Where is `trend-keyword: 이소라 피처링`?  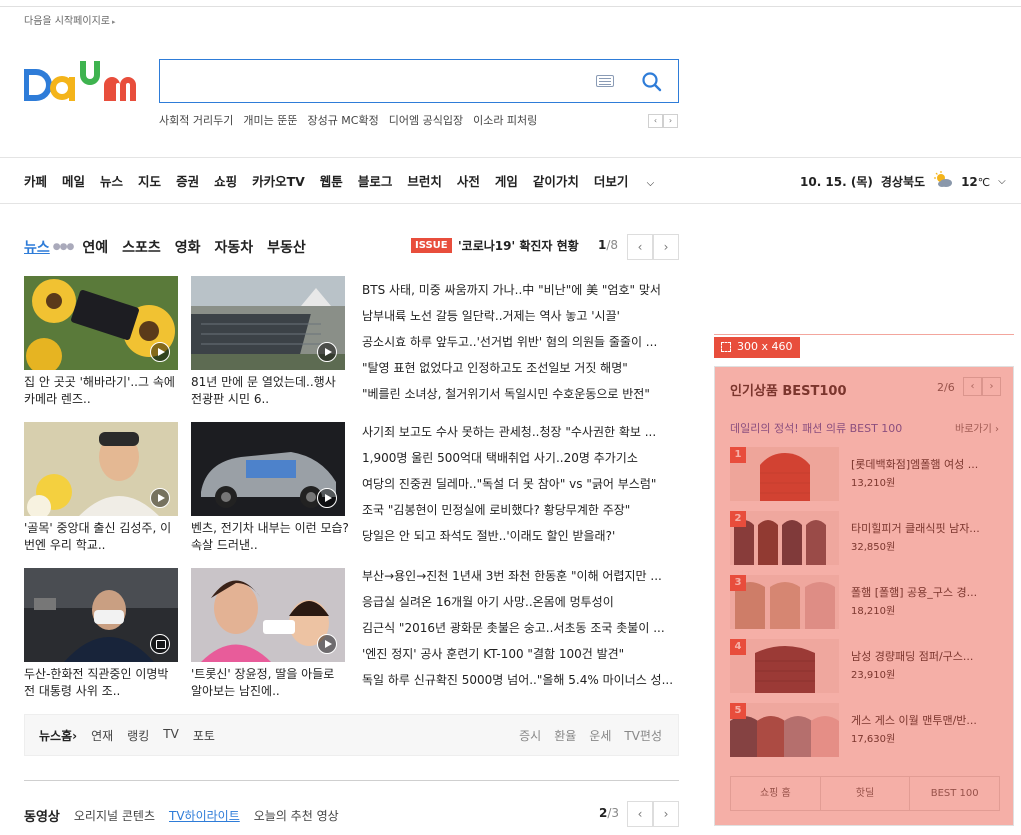 trend-keyword: 이소라 피처링 is located at coordinates (505, 120).